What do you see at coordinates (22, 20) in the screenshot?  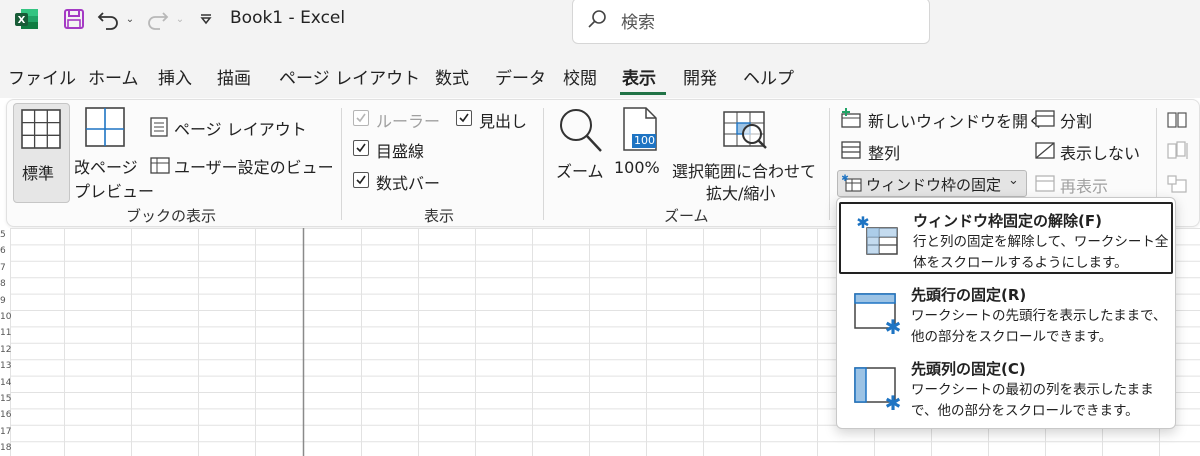 I see `svg-text: X` at bounding box center [22, 20].